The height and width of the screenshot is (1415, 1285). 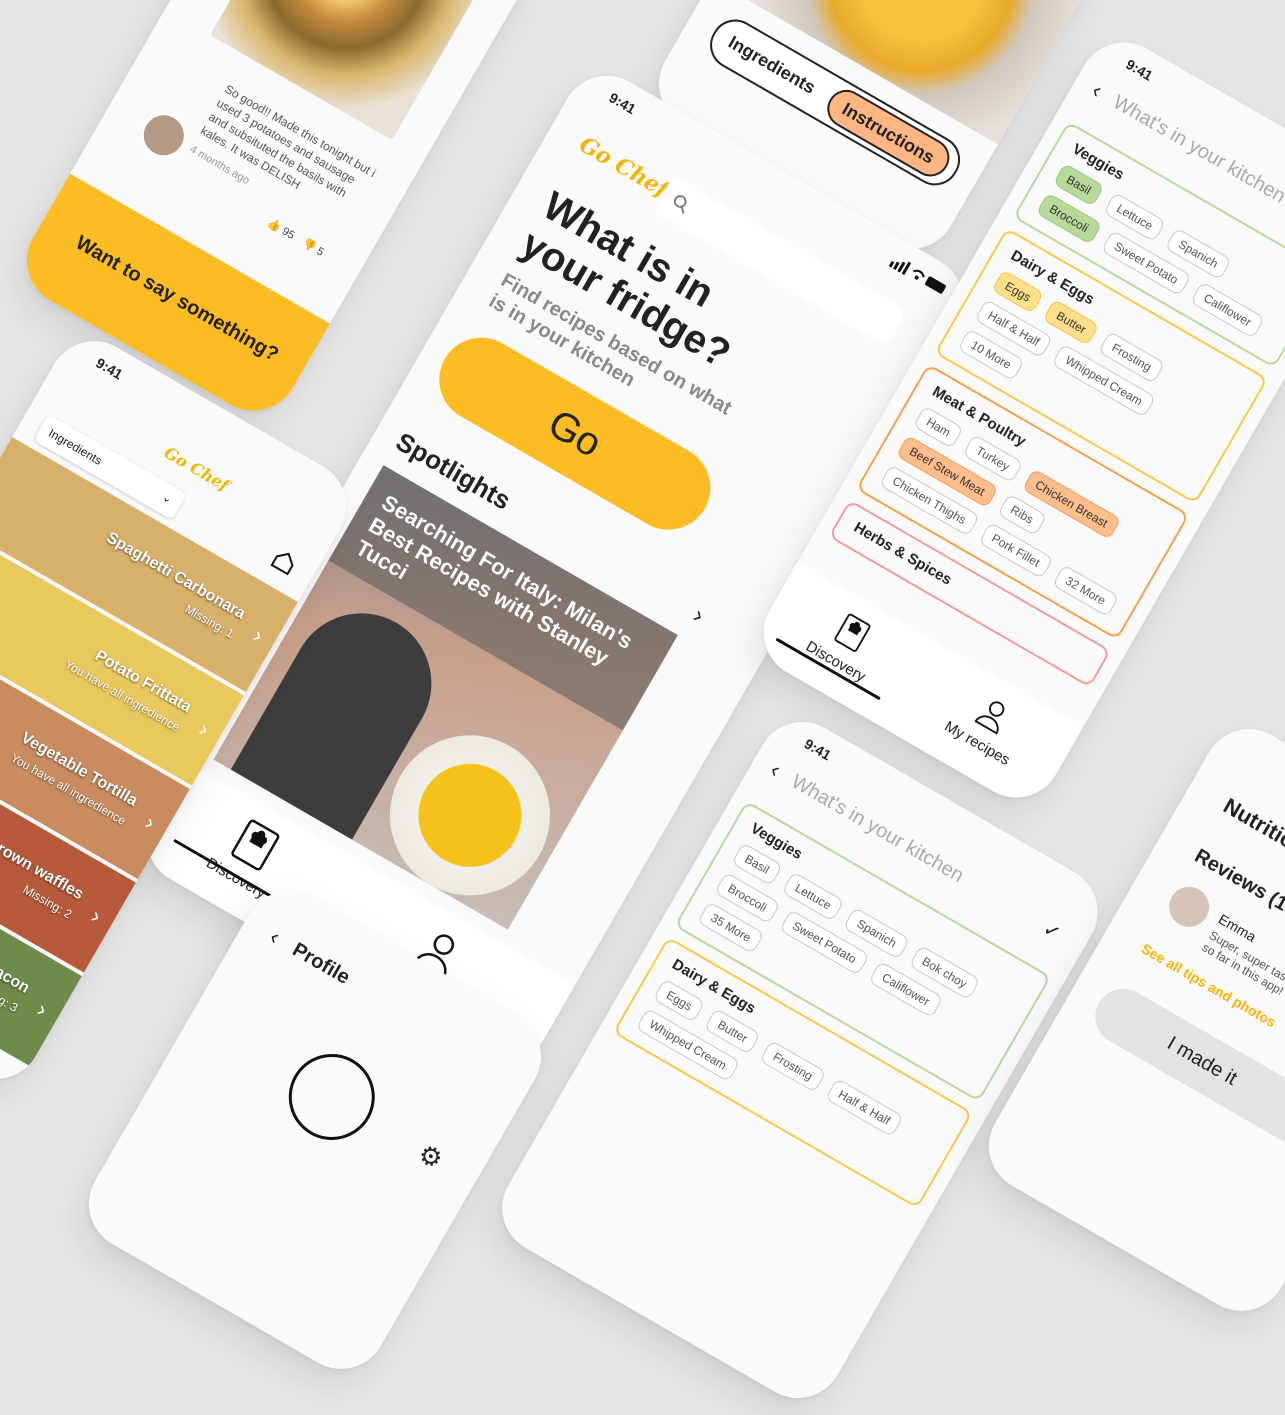 I want to click on reviewer-avatar, so click(x=1189, y=907).